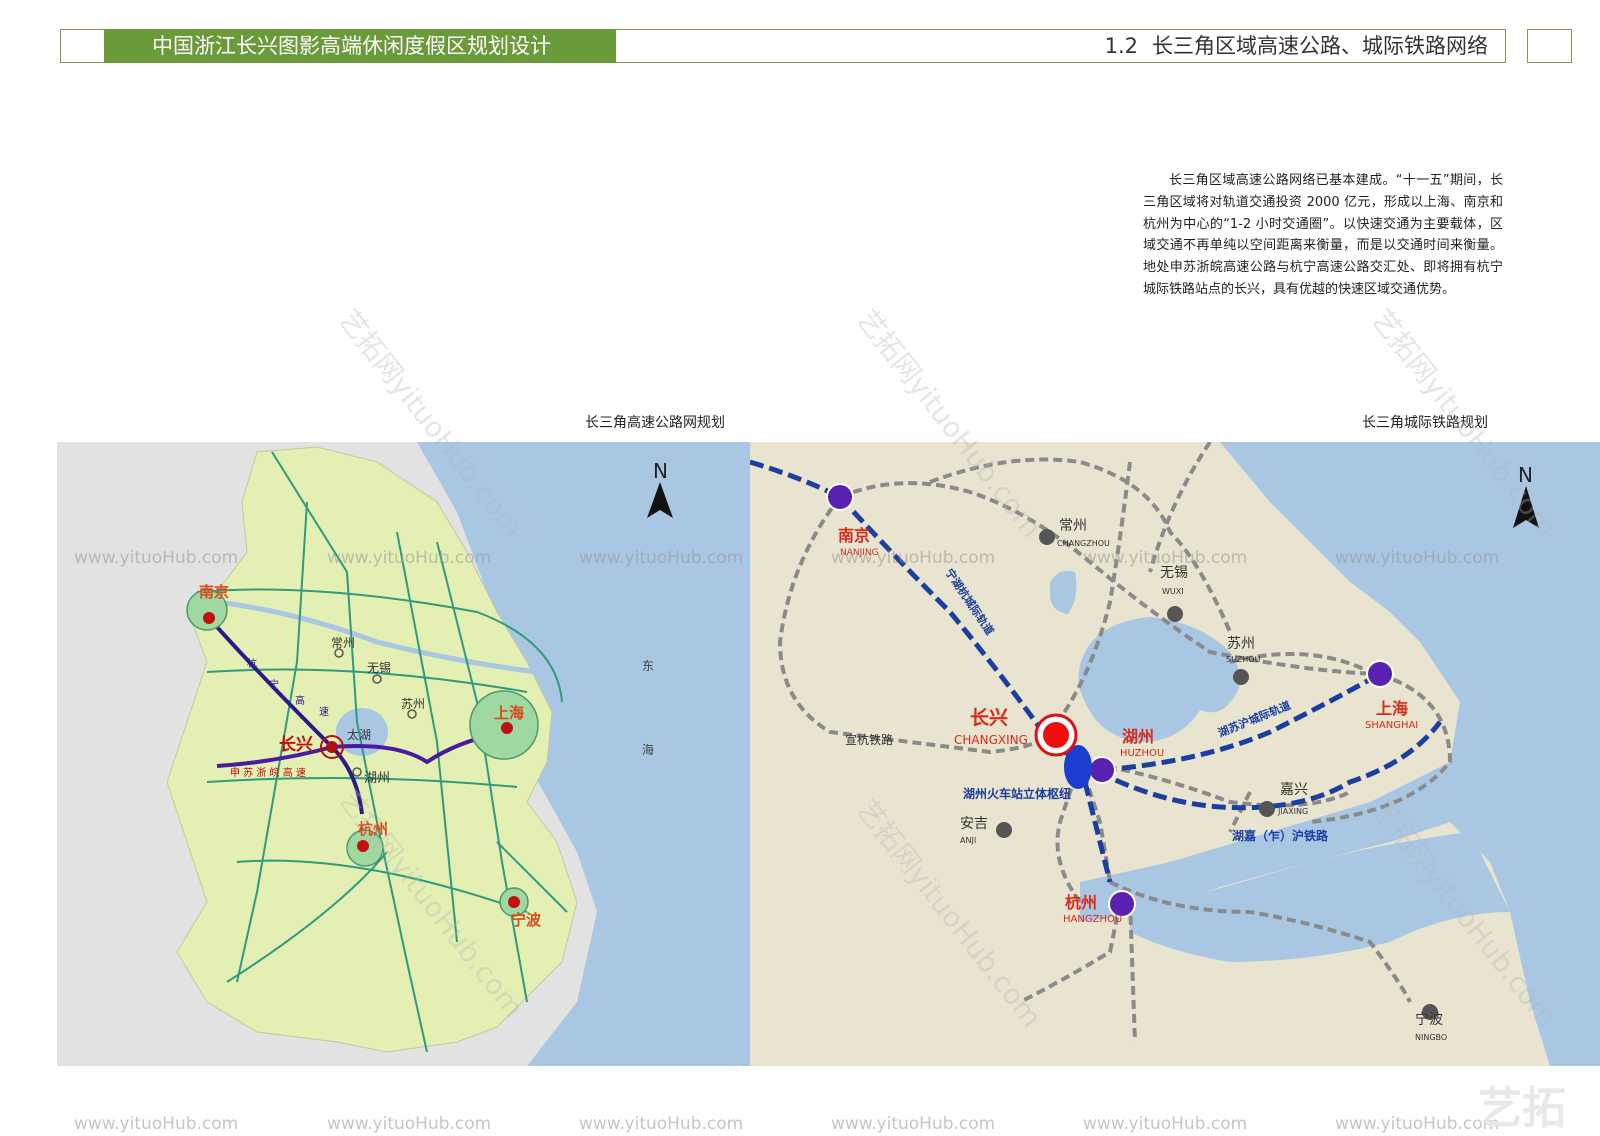  What do you see at coordinates (1004, 830) in the screenshot?
I see `anji-dot` at bounding box center [1004, 830].